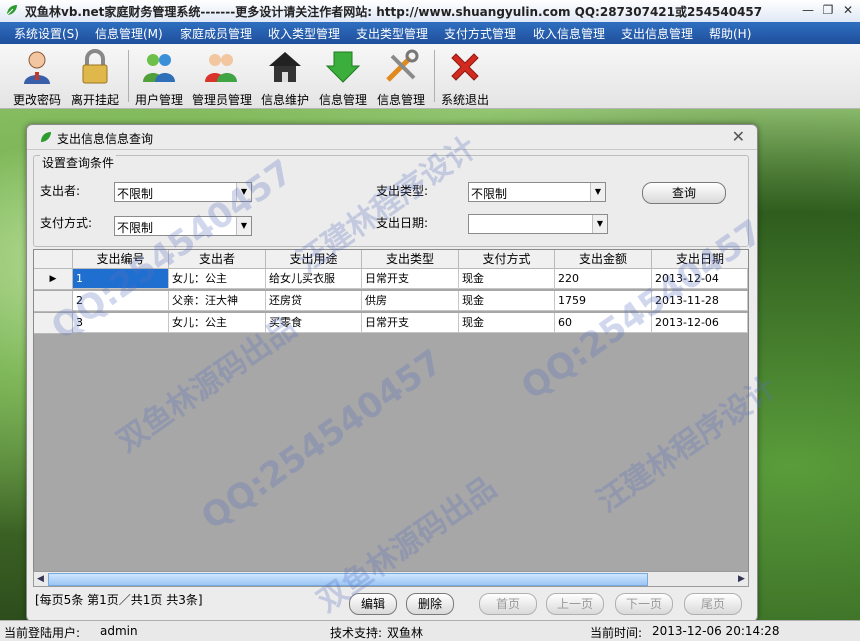  I want to click on table-cell: 1, so click(121, 279).